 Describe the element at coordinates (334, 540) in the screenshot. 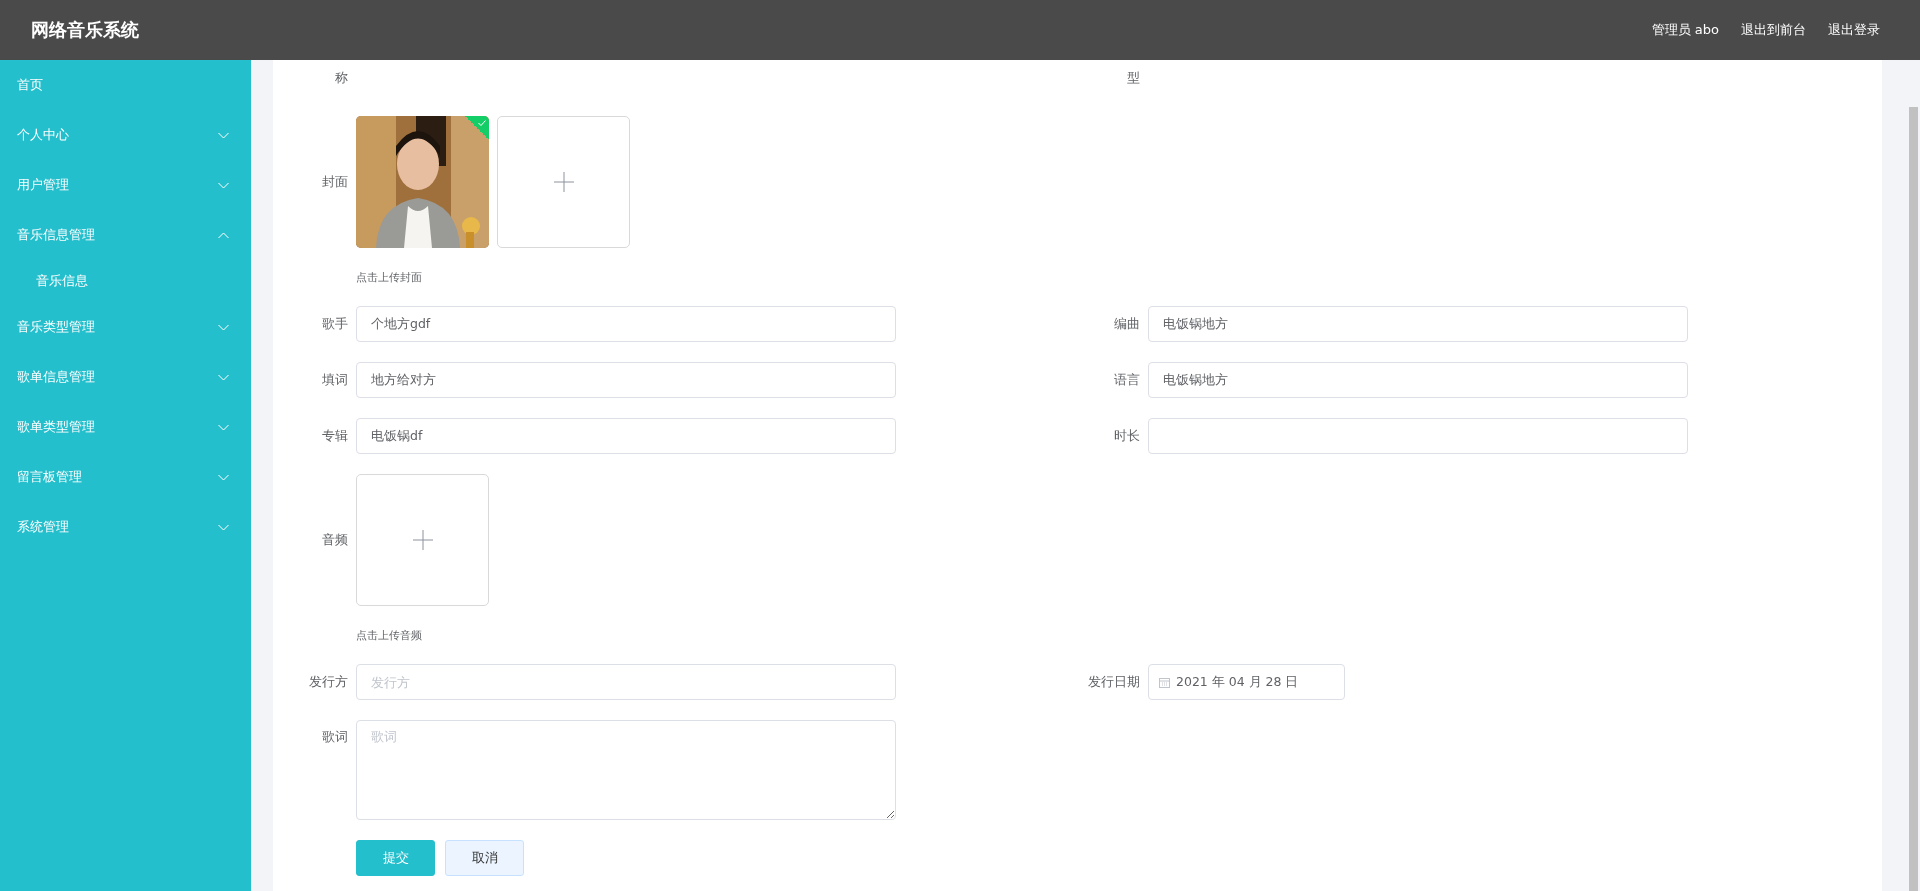

I see `field-label: 音频` at that location.